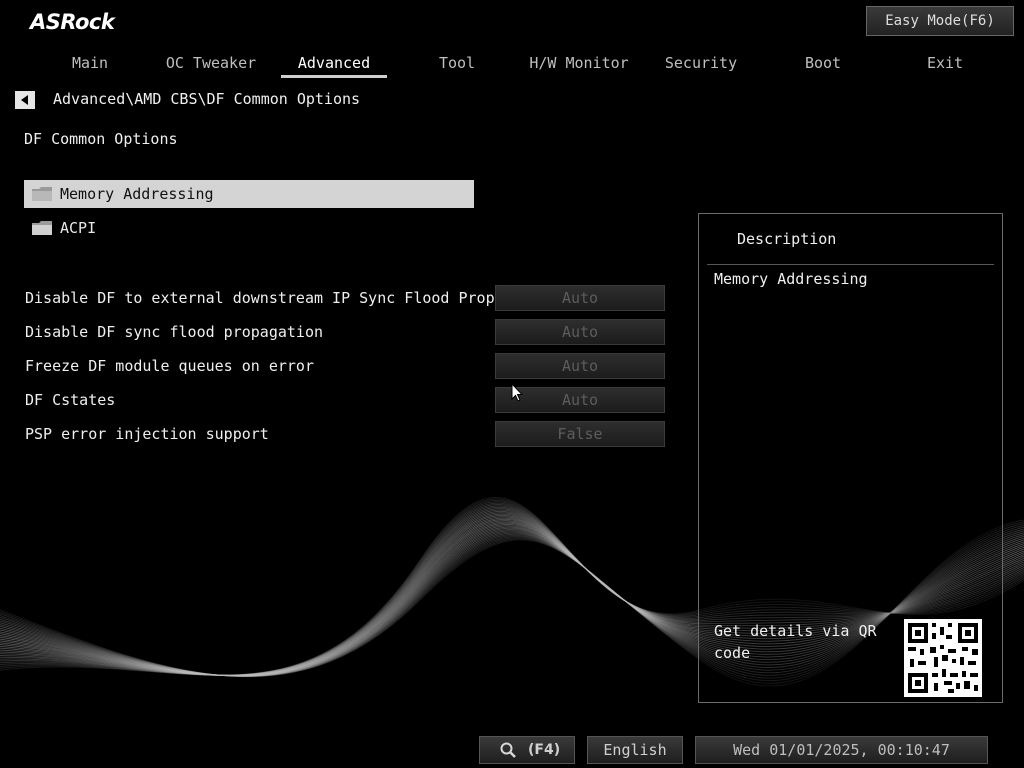  Describe the element at coordinates (579, 64) in the screenshot. I see `tab-hw-monitor: H/W Monitor` at that location.